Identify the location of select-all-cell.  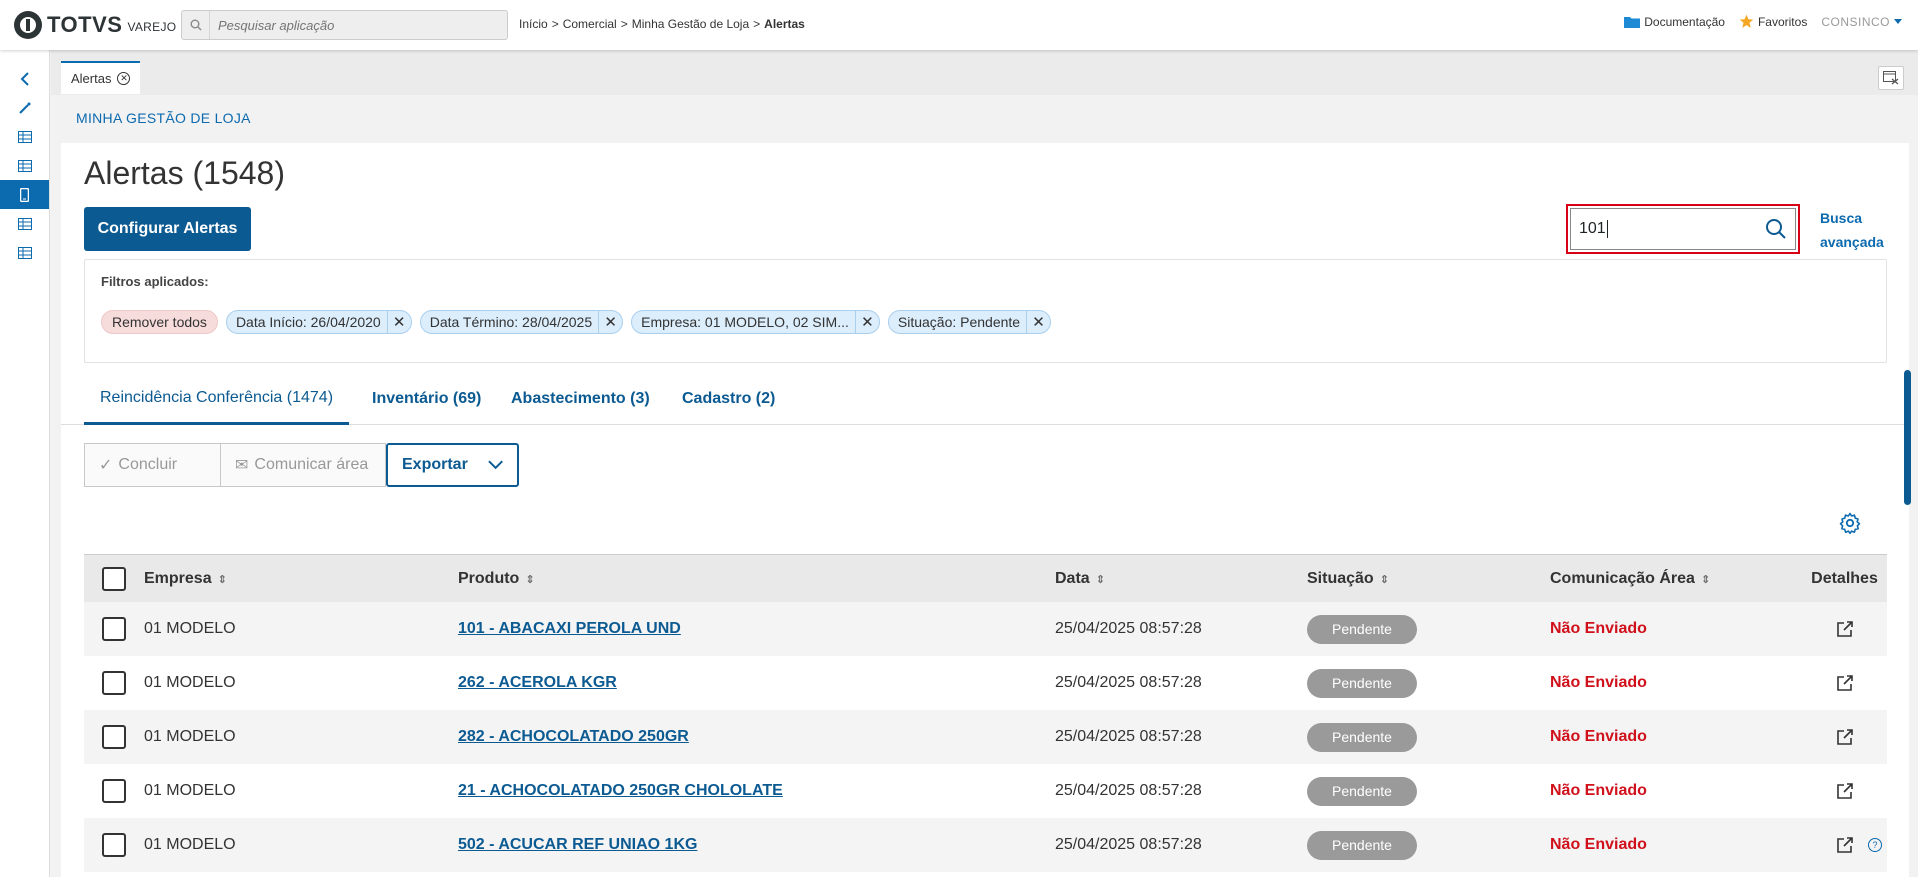
(114, 578).